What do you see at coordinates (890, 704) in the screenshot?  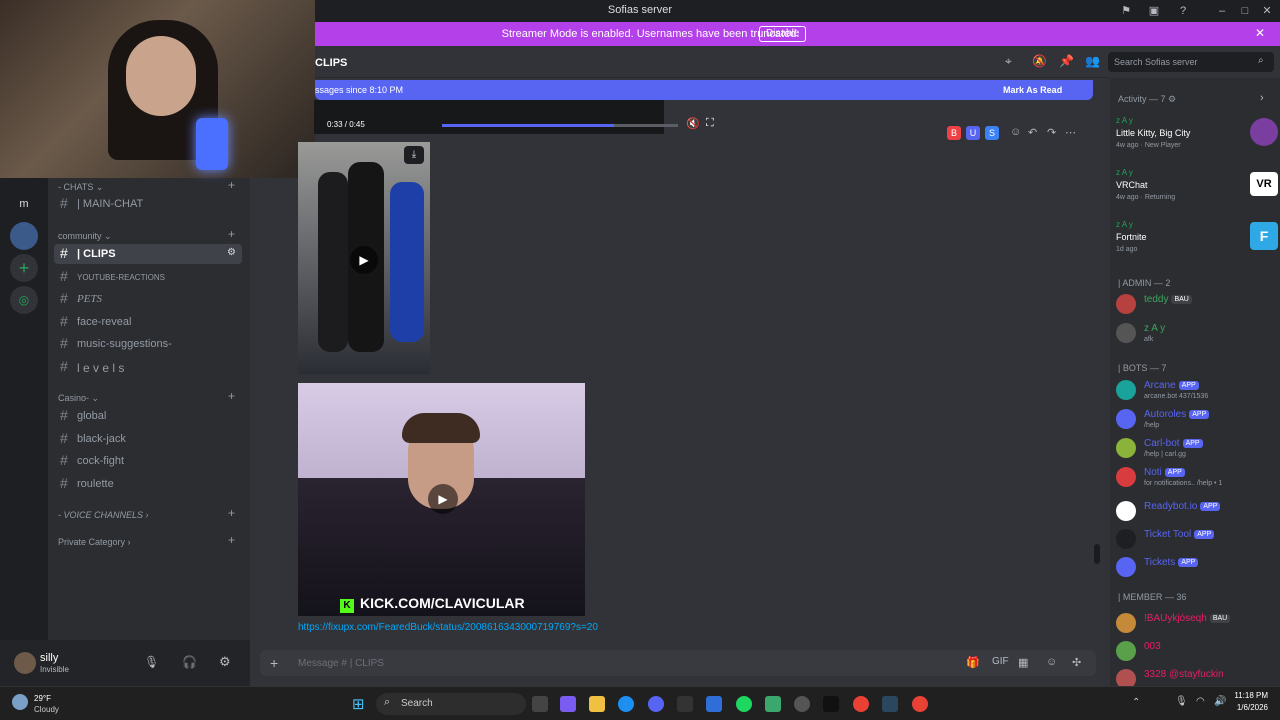 I see `steam-icon` at bounding box center [890, 704].